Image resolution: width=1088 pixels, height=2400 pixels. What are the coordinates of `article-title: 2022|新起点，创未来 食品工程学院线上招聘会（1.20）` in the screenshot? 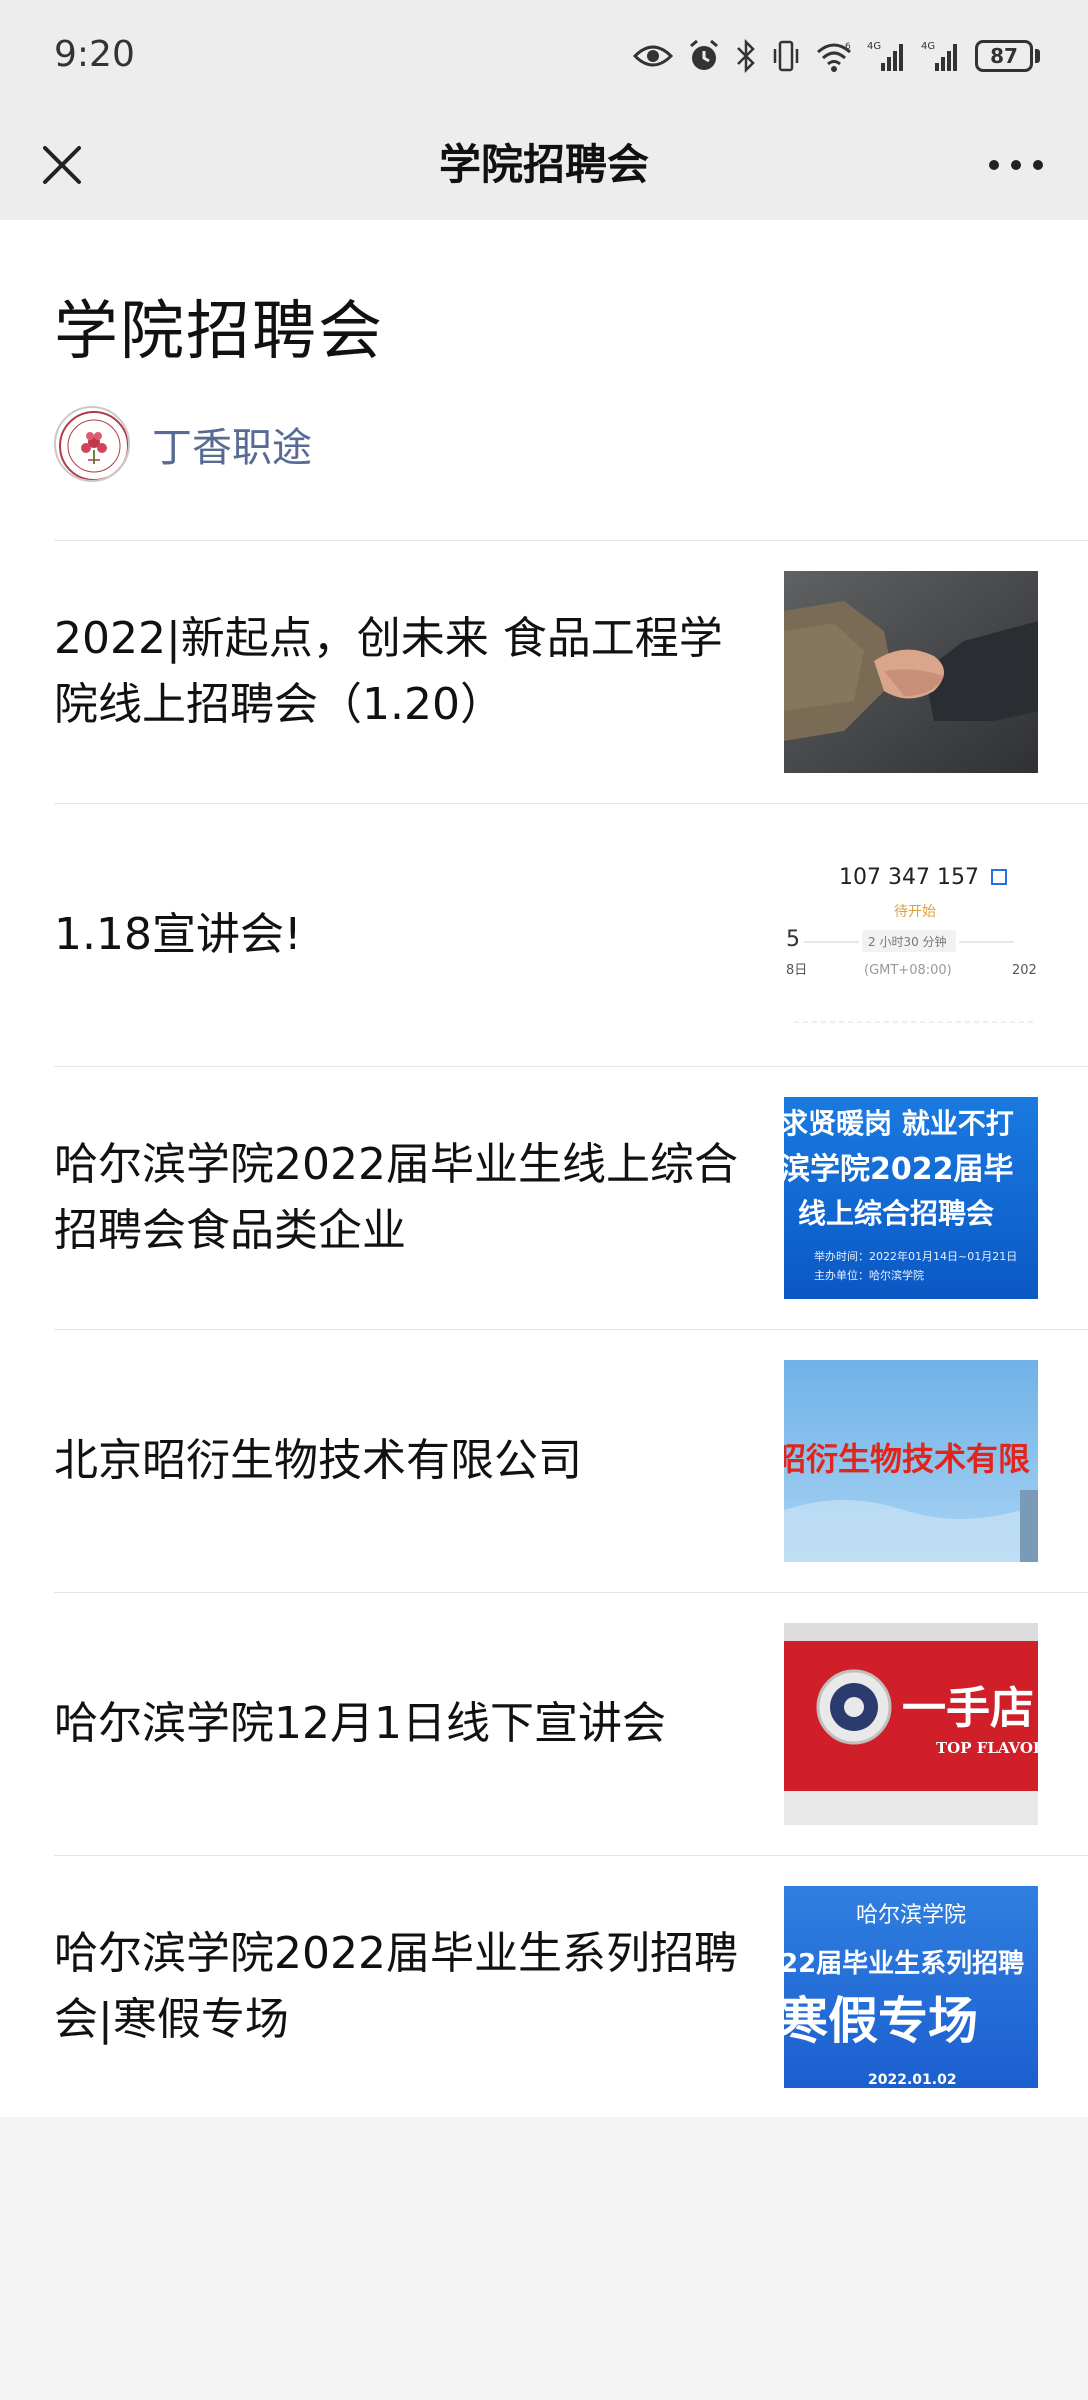 It's located at (388, 671).